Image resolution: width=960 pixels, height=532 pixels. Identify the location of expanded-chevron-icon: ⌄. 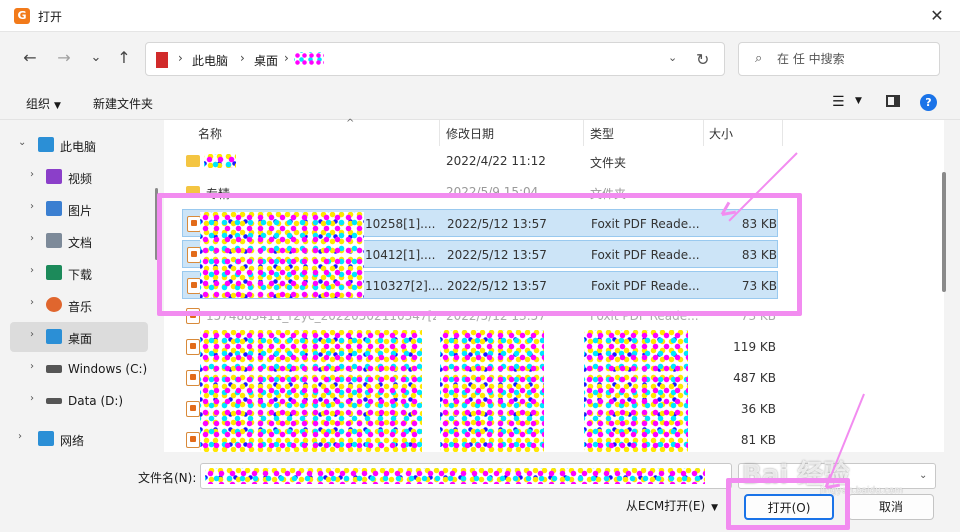
(22, 142).